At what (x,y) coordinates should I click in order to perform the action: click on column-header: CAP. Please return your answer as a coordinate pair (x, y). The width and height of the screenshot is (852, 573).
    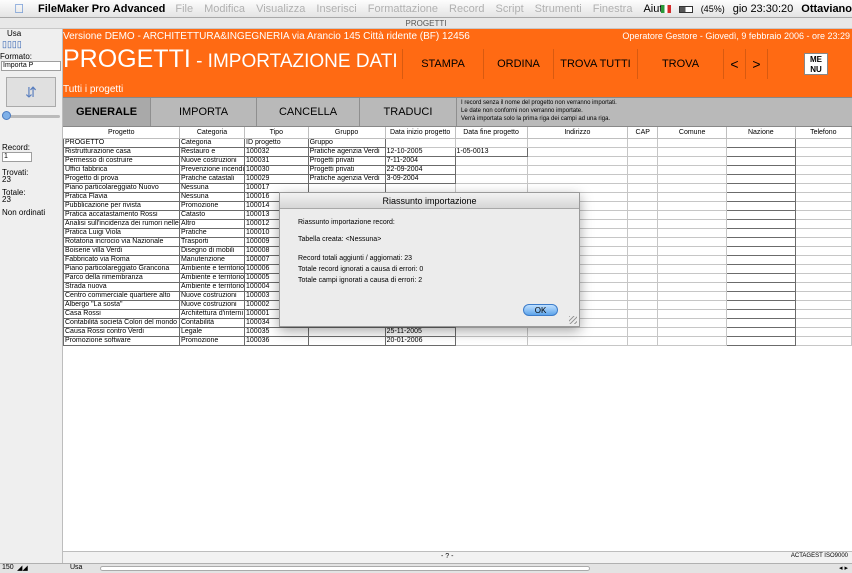
    Looking at the image, I should click on (643, 133).